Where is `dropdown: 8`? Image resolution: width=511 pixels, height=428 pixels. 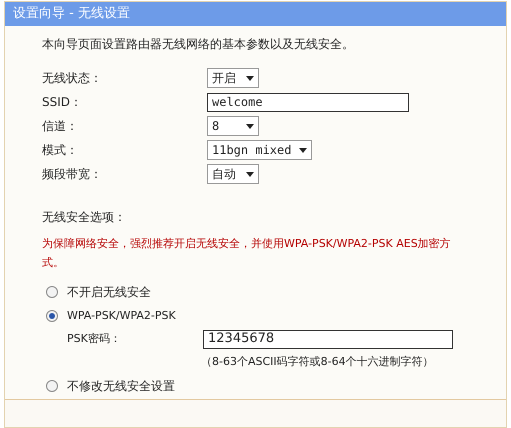 dropdown: 8 is located at coordinates (233, 126).